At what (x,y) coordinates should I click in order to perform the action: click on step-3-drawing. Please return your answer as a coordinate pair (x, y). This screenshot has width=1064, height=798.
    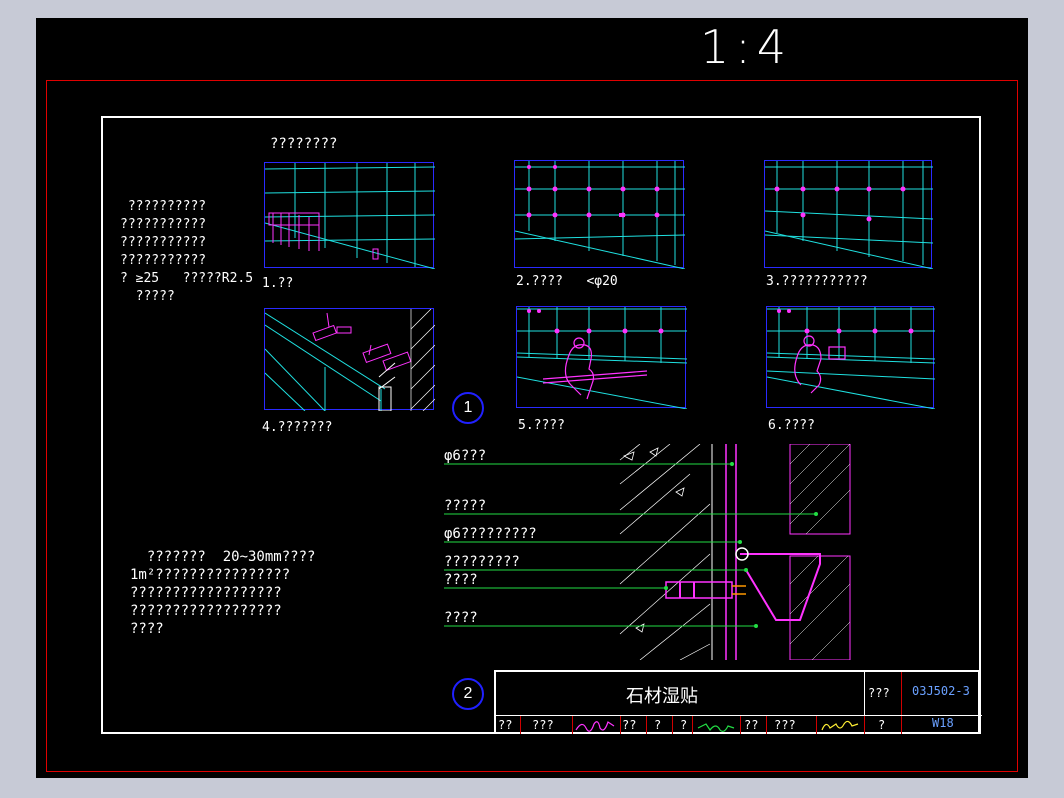
    Looking at the image, I should click on (849, 215).